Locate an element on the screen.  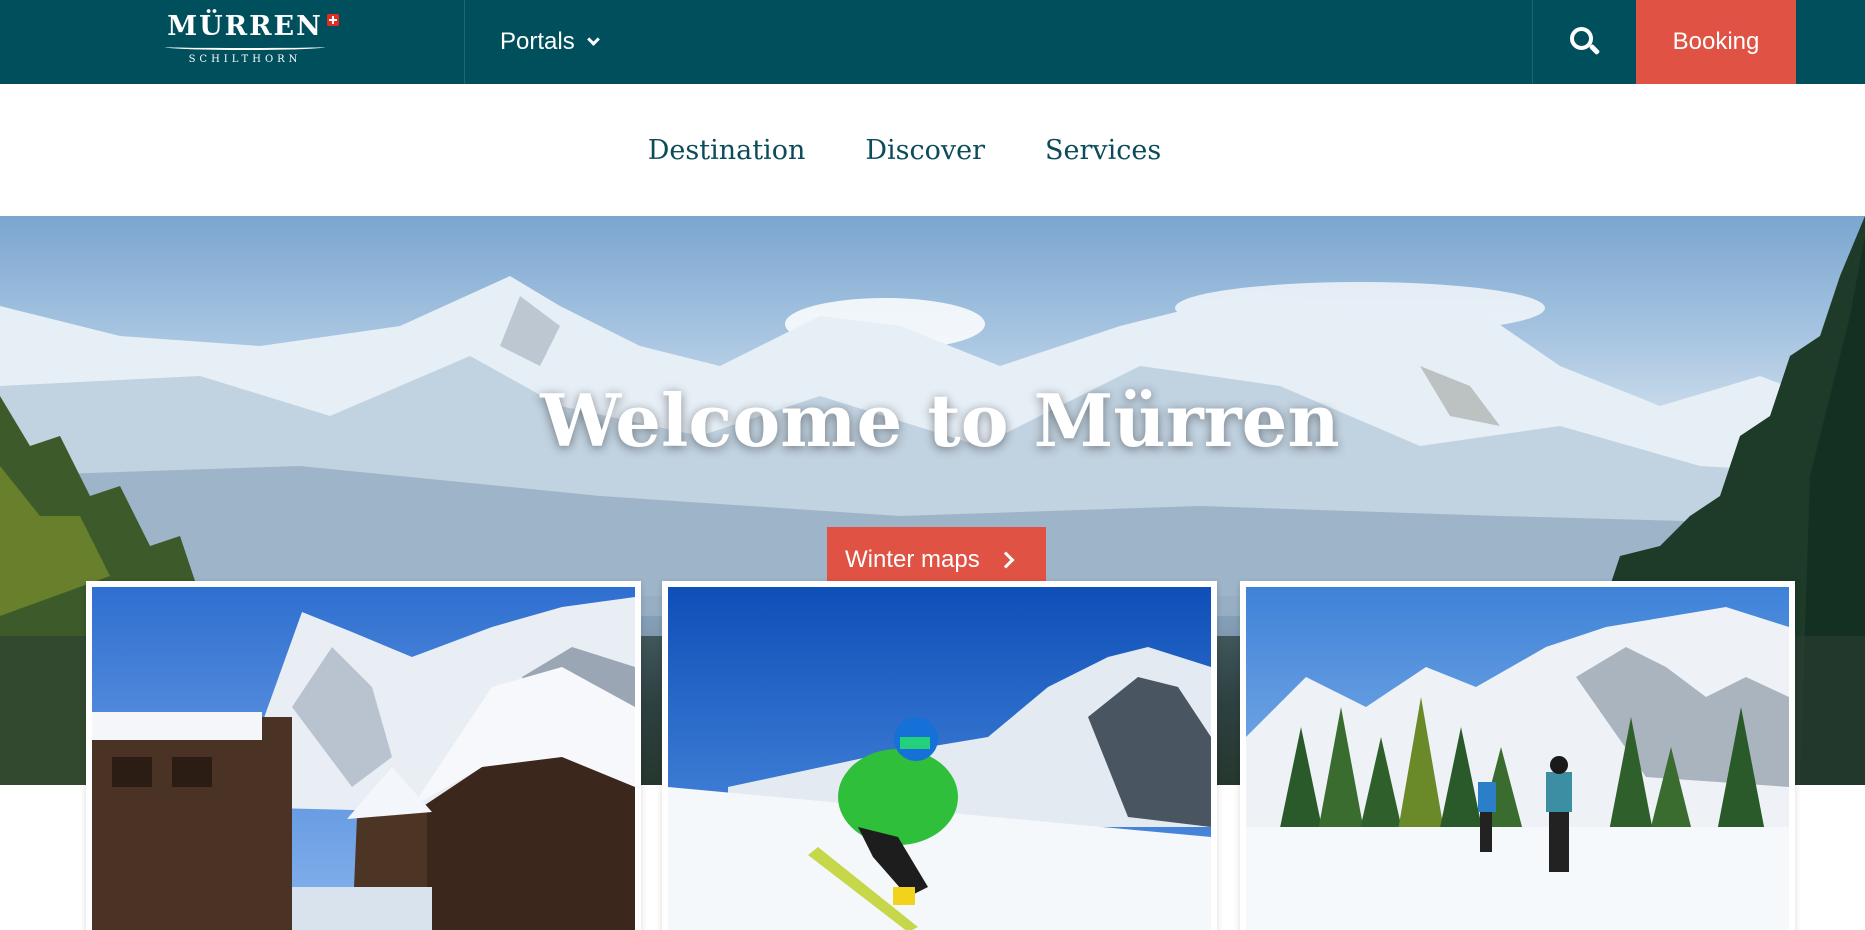
teaser-card-village is located at coordinates (363, 755).